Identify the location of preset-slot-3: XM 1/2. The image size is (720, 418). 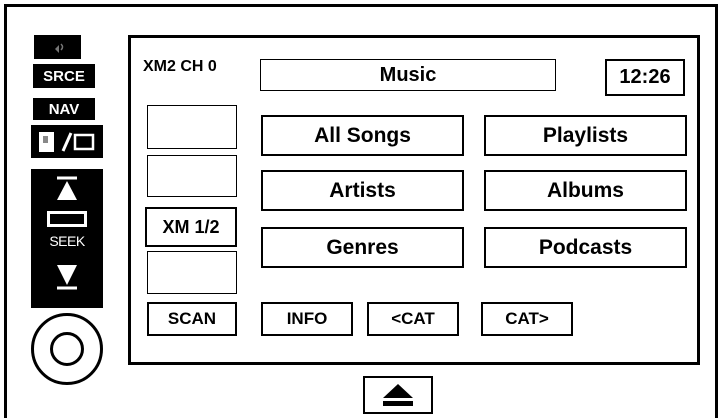
(191, 227).